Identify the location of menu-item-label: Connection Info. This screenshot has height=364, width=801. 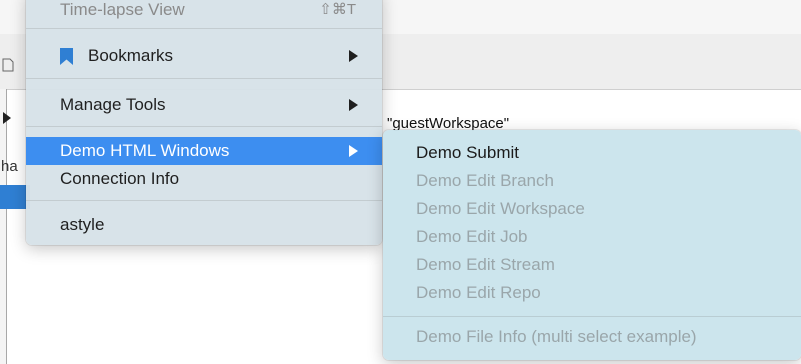
(120, 178).